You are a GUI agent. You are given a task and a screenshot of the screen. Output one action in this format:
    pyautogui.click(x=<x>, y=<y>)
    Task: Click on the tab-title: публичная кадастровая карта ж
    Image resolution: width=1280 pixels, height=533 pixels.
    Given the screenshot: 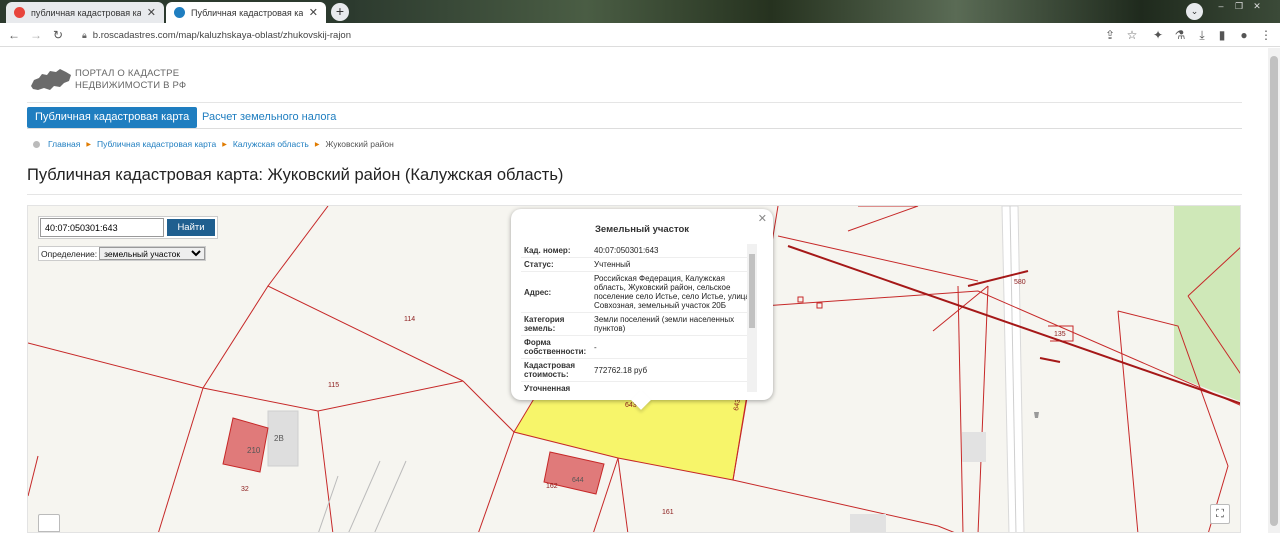 What is the action you would take?
    pyautogui.click(x=86, y=12)
    